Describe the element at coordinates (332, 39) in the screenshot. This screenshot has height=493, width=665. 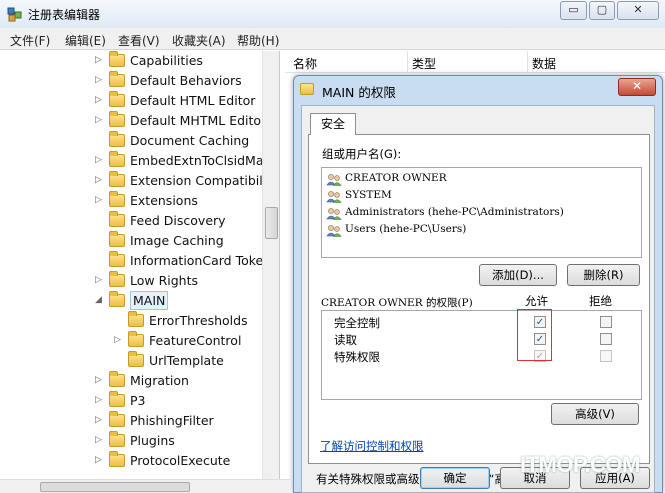
I see `menu-bar: 文件(F) 编辑(E) 查看(V) 收藏夹(A) 帮助(H)` at that location.